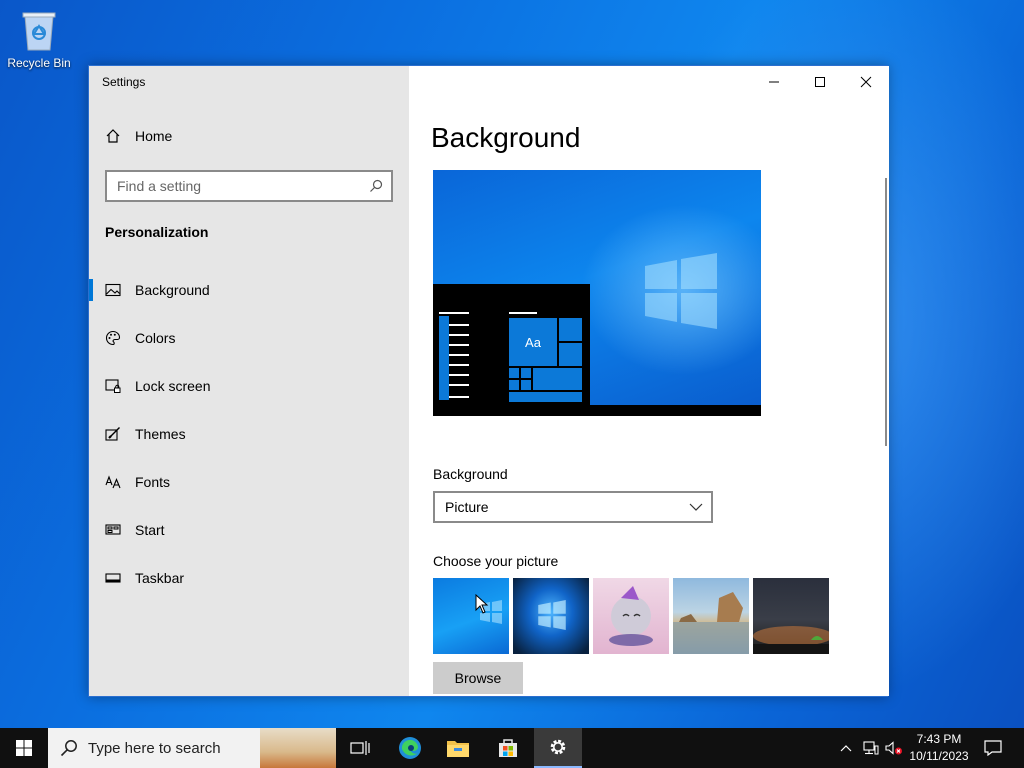 The height and width of the screenshot is (768, 1024). Describe the element at coordinates (249, 290) in the screenshot. I see `sidebar-item-background: Background` at that location.